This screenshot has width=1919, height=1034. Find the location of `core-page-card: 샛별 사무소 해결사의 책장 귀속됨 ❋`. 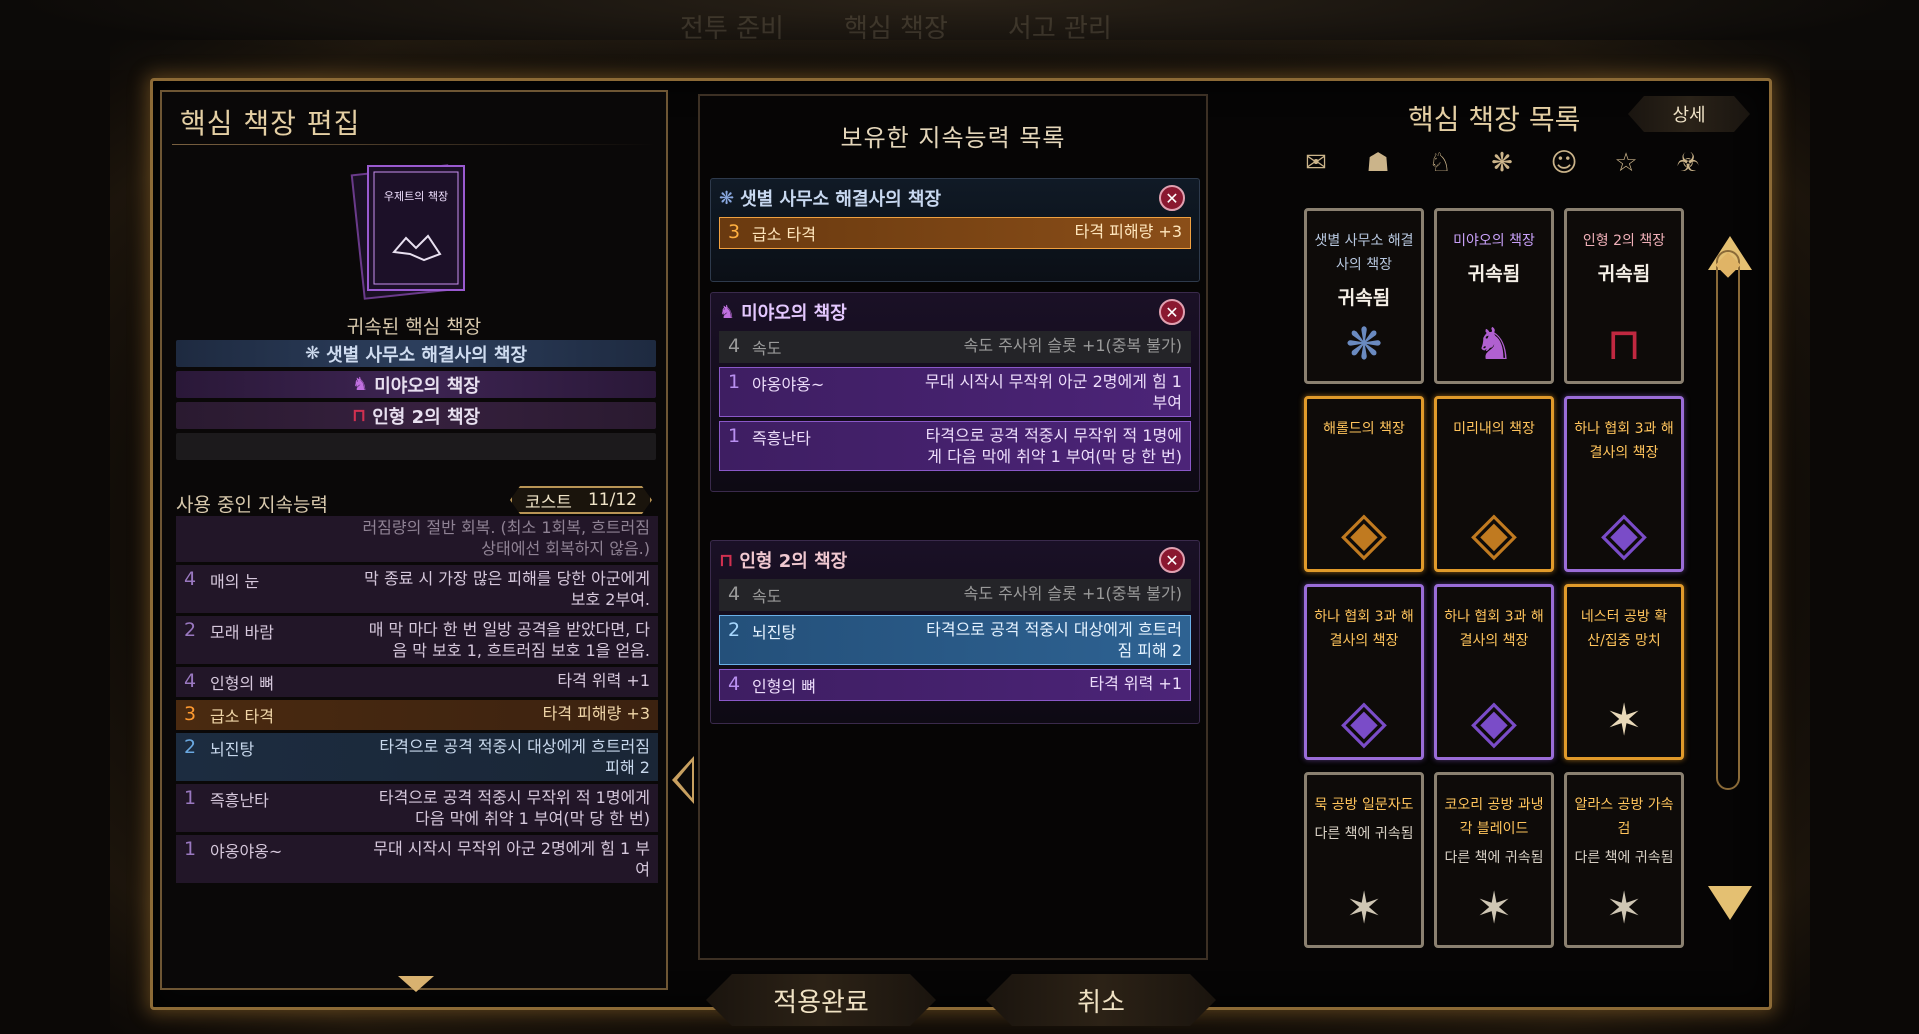

core-page-card: 샛별 사무소 해결사의 책장 귀속됨 ❋ is located at coordinates (1364, 296).